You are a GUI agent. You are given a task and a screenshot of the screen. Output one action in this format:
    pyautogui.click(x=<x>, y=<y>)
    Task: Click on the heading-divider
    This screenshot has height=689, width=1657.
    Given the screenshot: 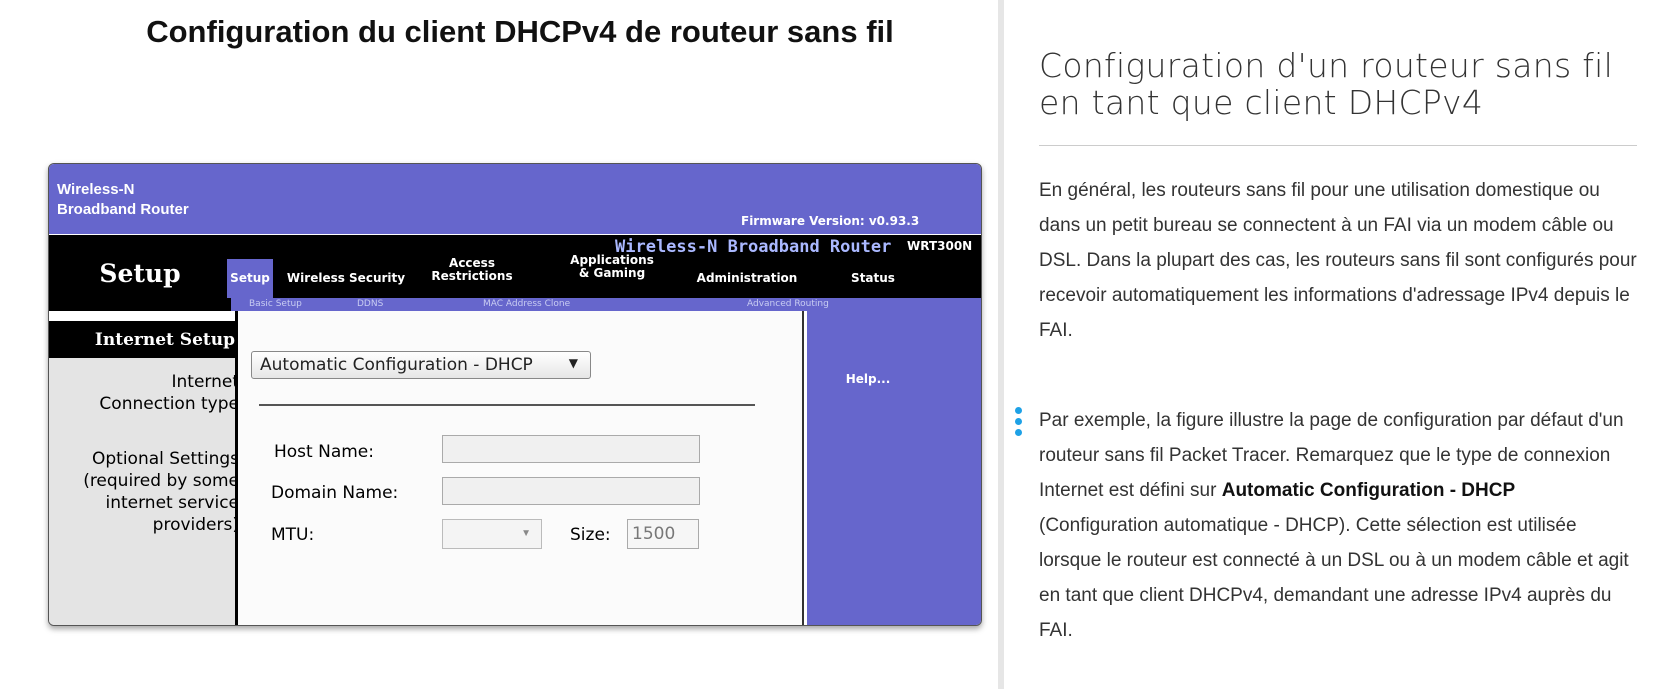 What is the action you would take?
    pyautogui.click(x=1338, y=145)
    